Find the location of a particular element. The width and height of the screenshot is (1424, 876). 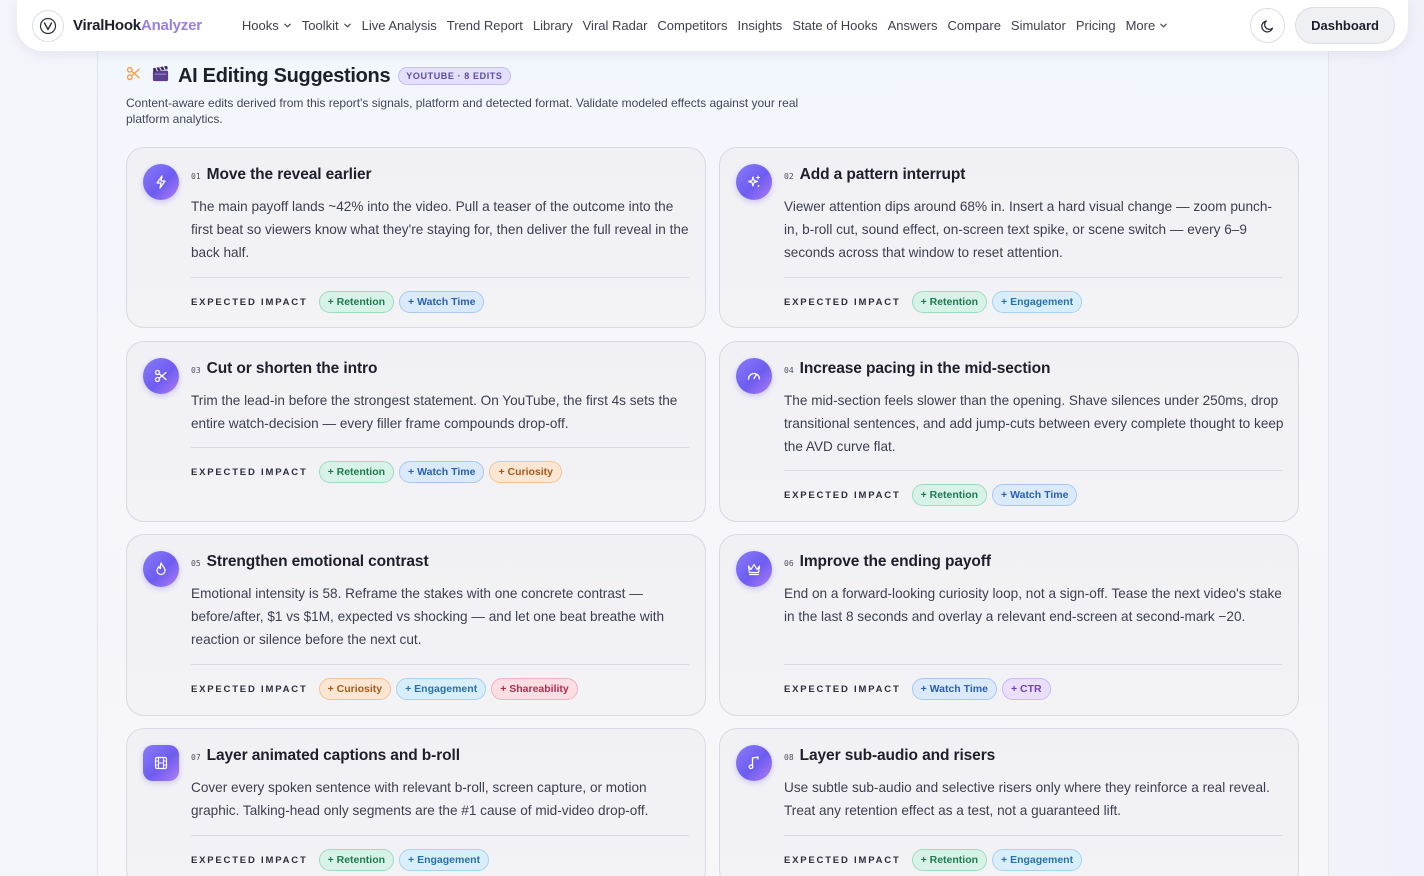

nav-link-label: Competitors is located at coordinates (692, 25).